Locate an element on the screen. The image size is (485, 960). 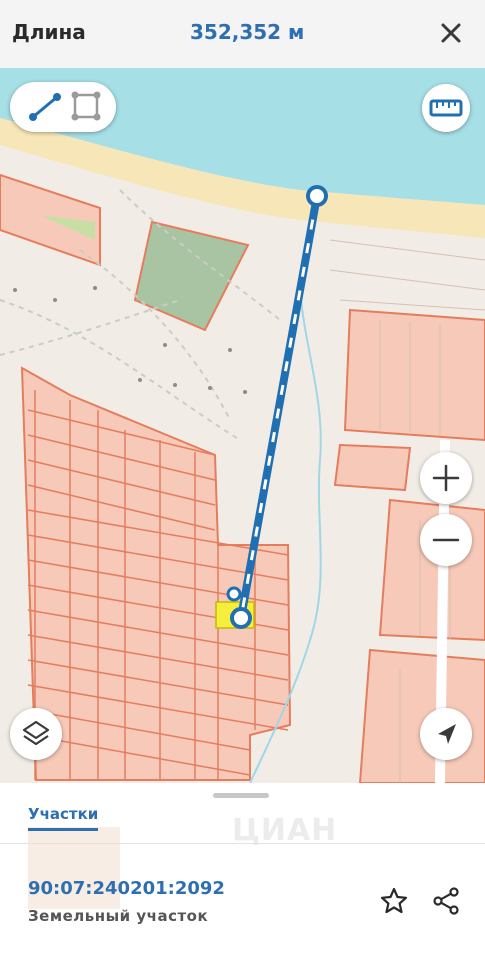
layers-button is located at coordinates (36, 734).